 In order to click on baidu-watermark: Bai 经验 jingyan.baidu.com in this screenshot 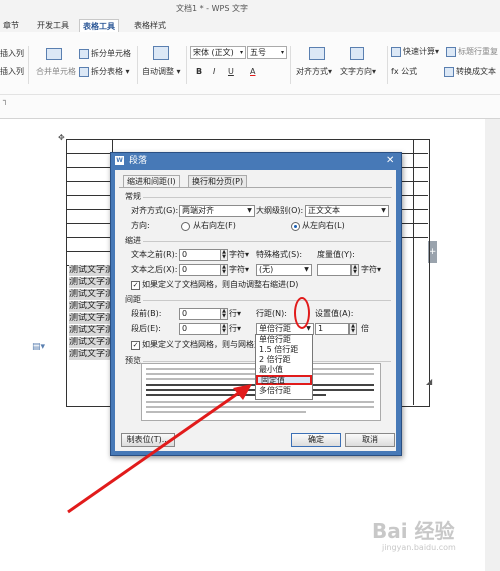, I will do `click(434, 540)`.